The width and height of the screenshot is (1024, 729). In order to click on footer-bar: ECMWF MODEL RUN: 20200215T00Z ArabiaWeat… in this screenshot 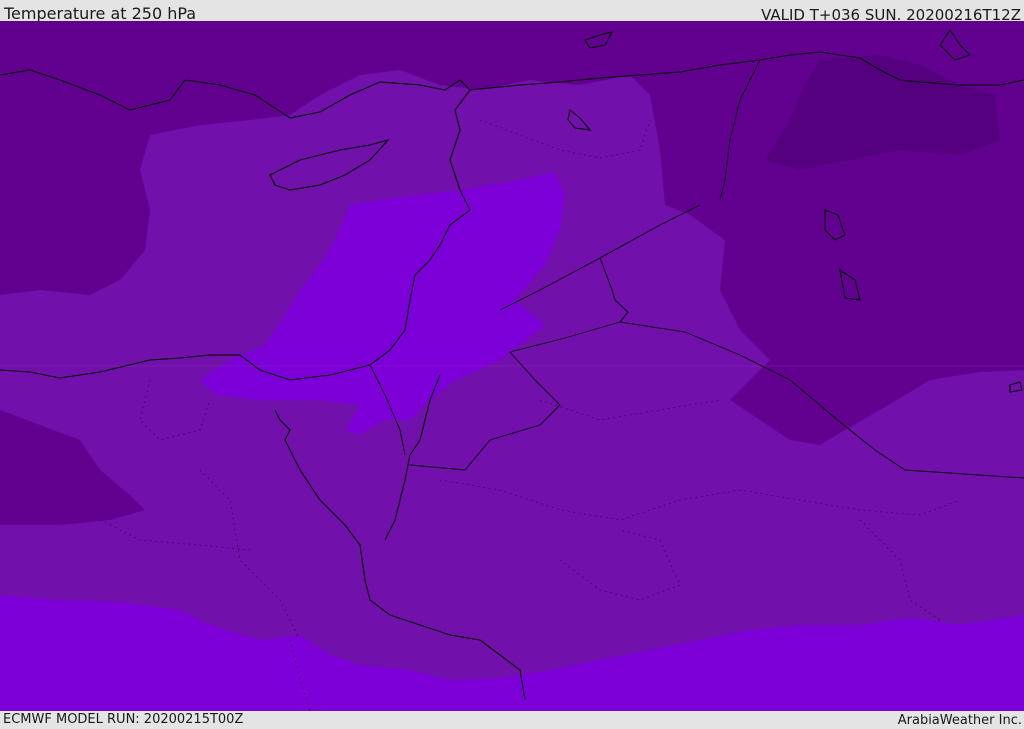, I will do `click(512, 720)`.